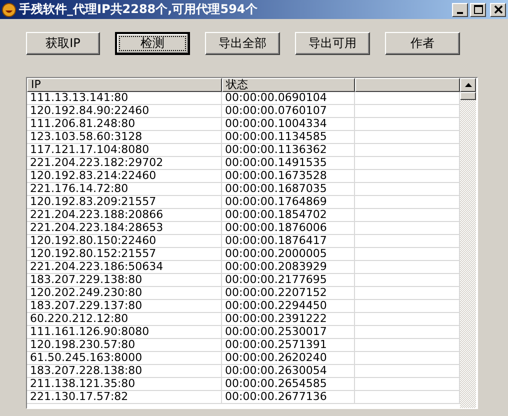 The image size is (508, 416). What do you see at coordinates (124, 371) in the screenshot?
I see `table-cell: 183.207.228.138:80` at bounding box center [124, 371].